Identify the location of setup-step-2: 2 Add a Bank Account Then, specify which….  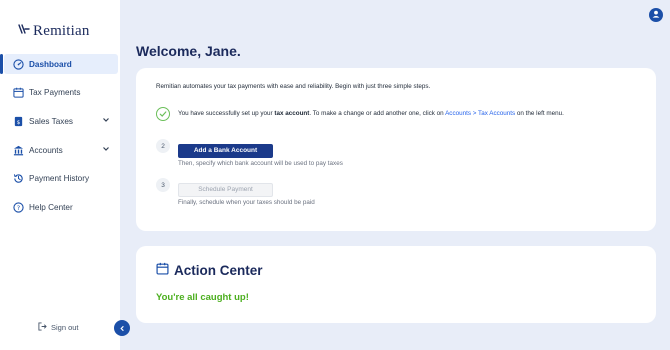
(249, 153).